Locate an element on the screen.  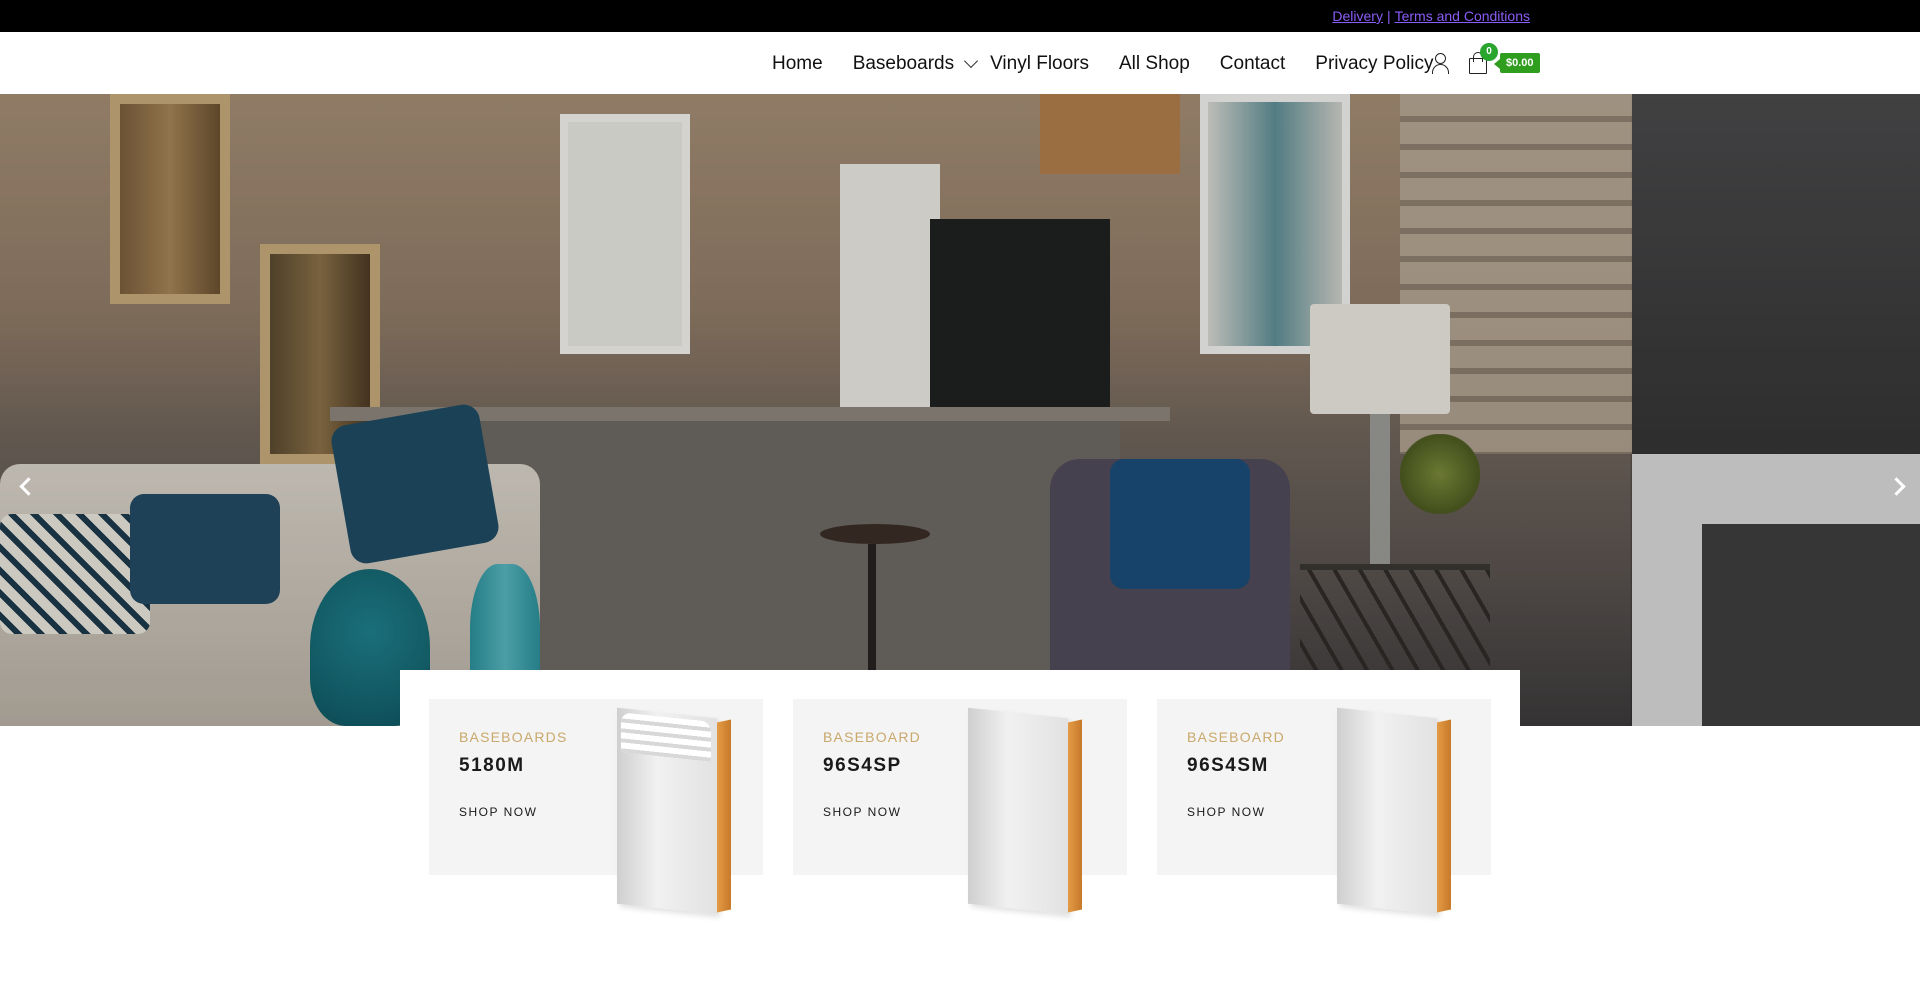
nav-baseboards: Baseboards is located at coordinates (915, 64).